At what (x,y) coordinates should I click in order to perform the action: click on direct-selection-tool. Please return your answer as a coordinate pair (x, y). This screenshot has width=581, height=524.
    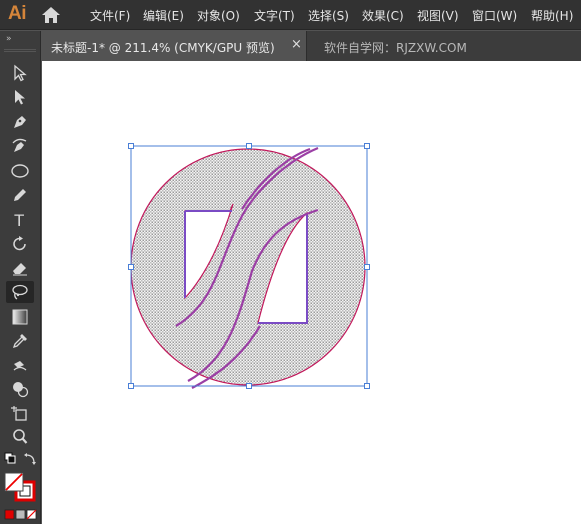
    Looking at the image, I should click on (20, 97).